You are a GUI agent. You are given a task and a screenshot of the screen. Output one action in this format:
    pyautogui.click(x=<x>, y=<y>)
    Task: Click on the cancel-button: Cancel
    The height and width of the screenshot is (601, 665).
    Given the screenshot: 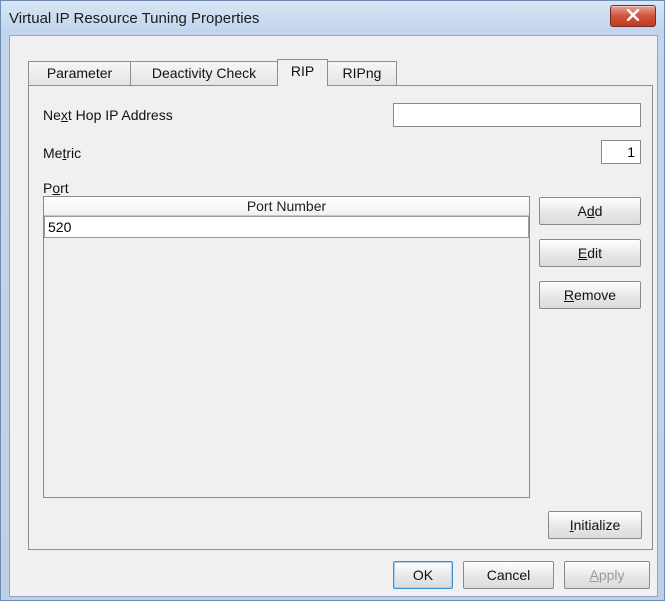 What is the action you would take?
    pyautogui.click(x=508, y=575)
    